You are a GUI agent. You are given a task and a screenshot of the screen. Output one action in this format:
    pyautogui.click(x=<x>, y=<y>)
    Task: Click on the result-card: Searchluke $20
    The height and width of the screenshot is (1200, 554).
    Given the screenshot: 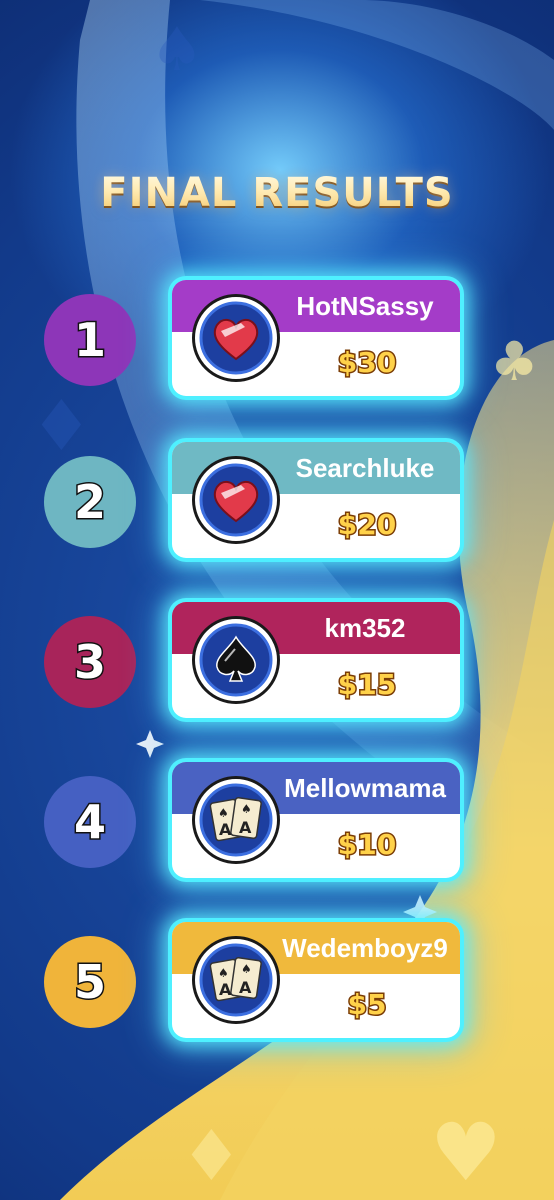 What is the action you would take?
    pyautogui.click(x=316, y=500)
    